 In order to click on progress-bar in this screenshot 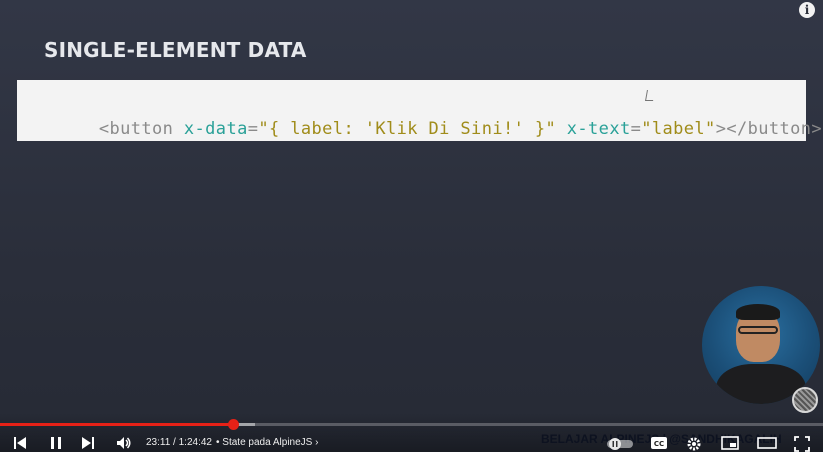, I will do `click(411, 424)`.